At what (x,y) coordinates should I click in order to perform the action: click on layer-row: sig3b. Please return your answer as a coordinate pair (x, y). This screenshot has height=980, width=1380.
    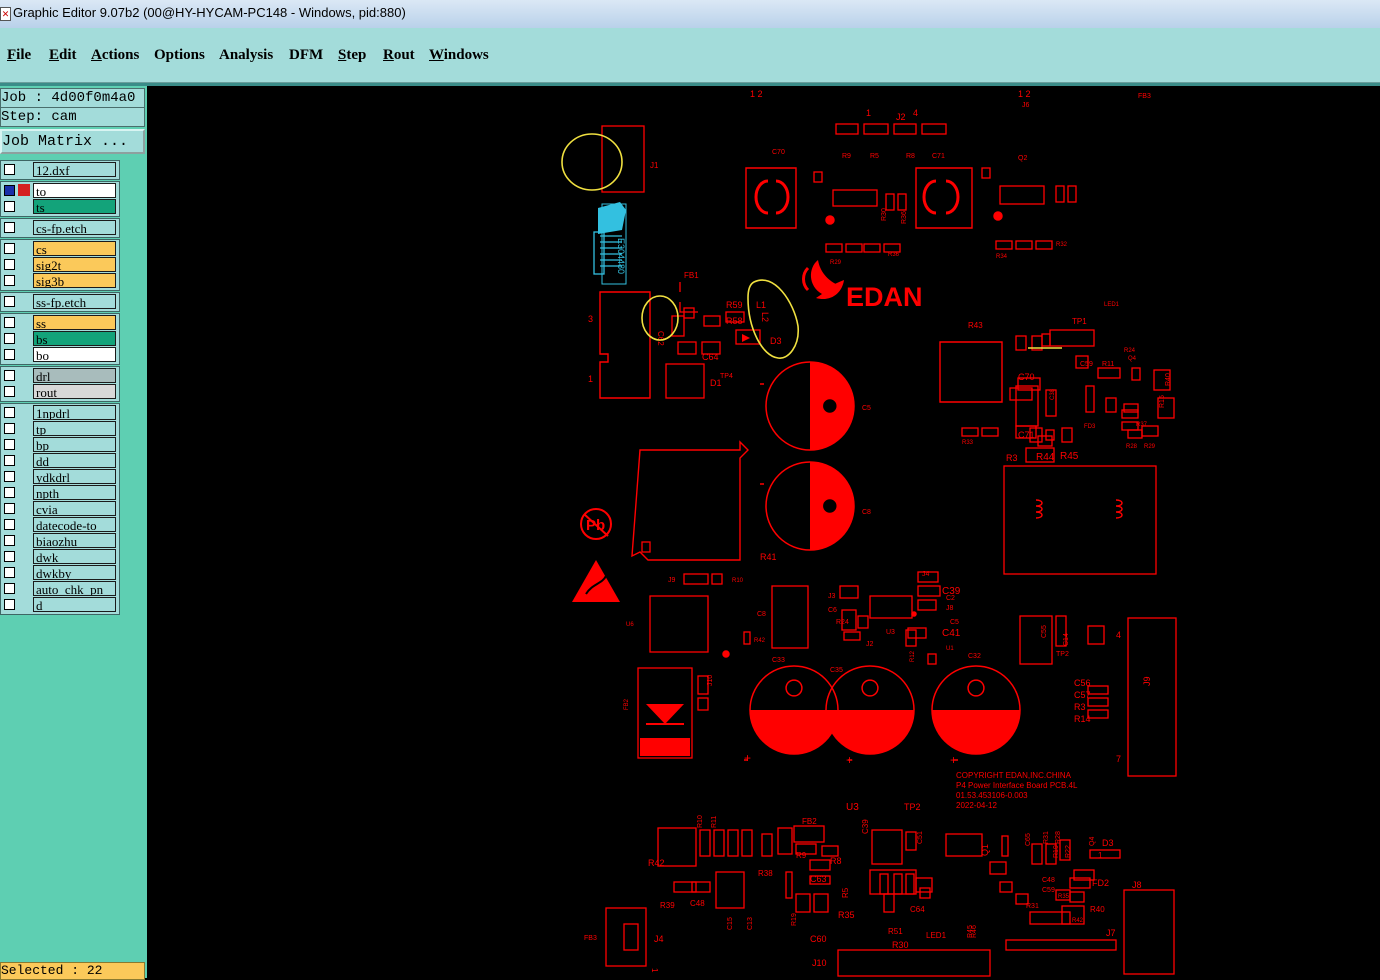
    Looking at the image, I should click on (60, 280).